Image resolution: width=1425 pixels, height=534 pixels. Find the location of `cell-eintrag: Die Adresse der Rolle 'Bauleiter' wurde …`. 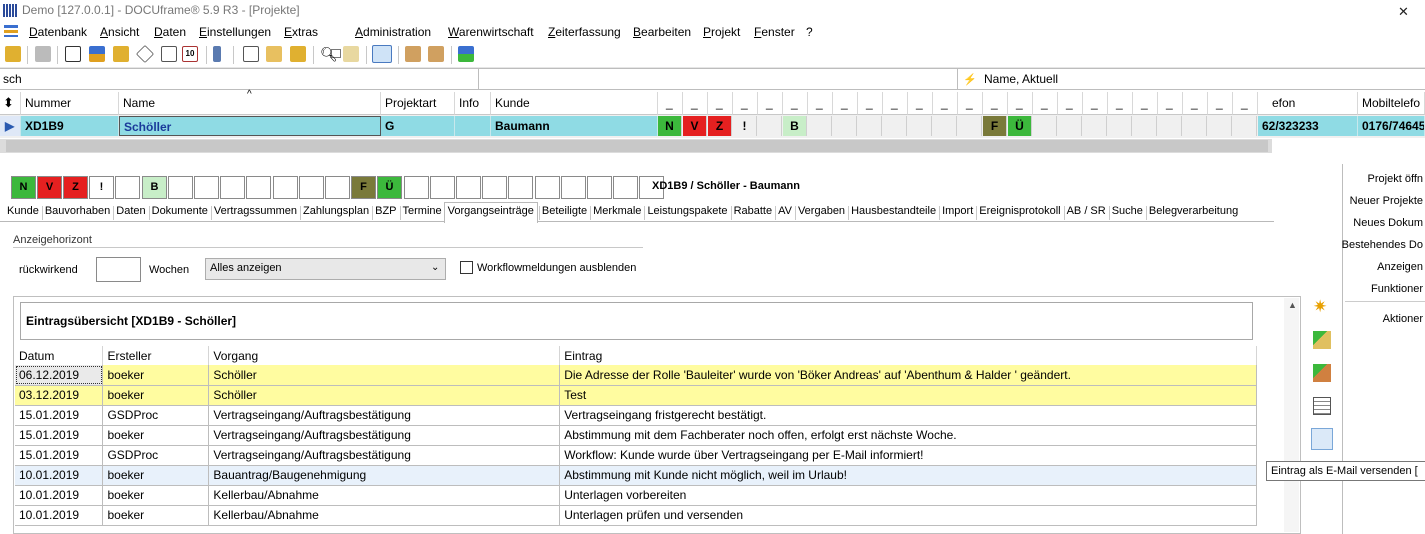

cell-eintrag: Die Adresse der Rolle 'Bauleiter' wurde … is located at coordinates (908, 375).